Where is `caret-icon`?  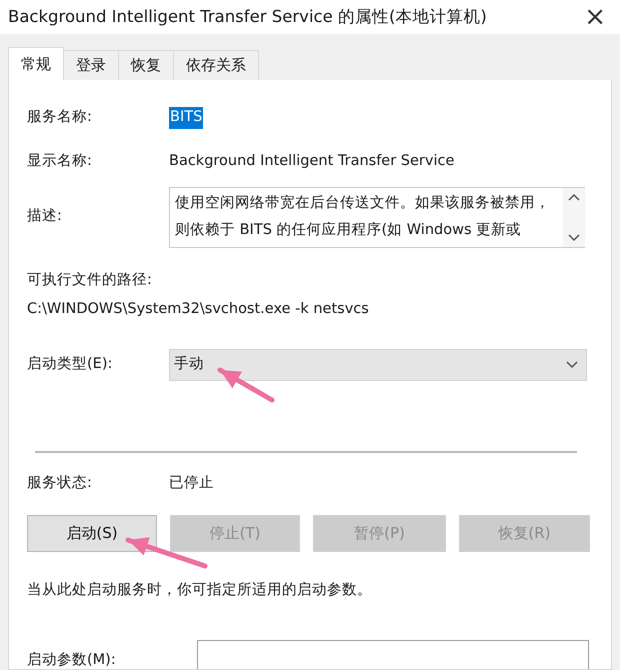 caret-icon is located at coordinates (572, 365).